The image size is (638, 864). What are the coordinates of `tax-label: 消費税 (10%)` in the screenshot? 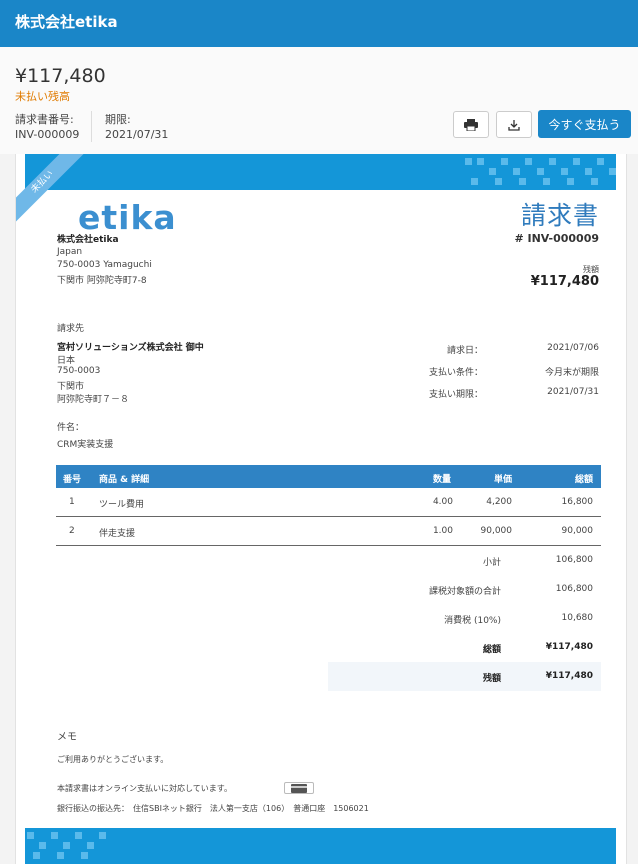 It's located at (472, 621).